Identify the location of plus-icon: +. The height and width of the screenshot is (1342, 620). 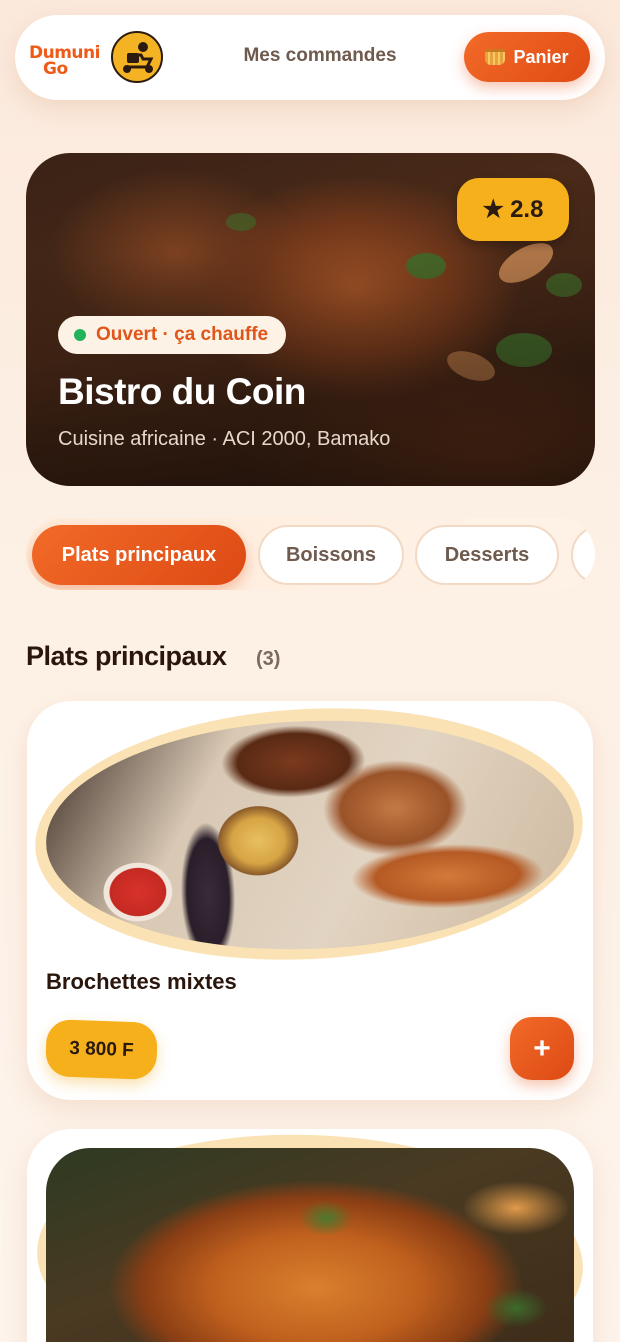
(542, 1048).